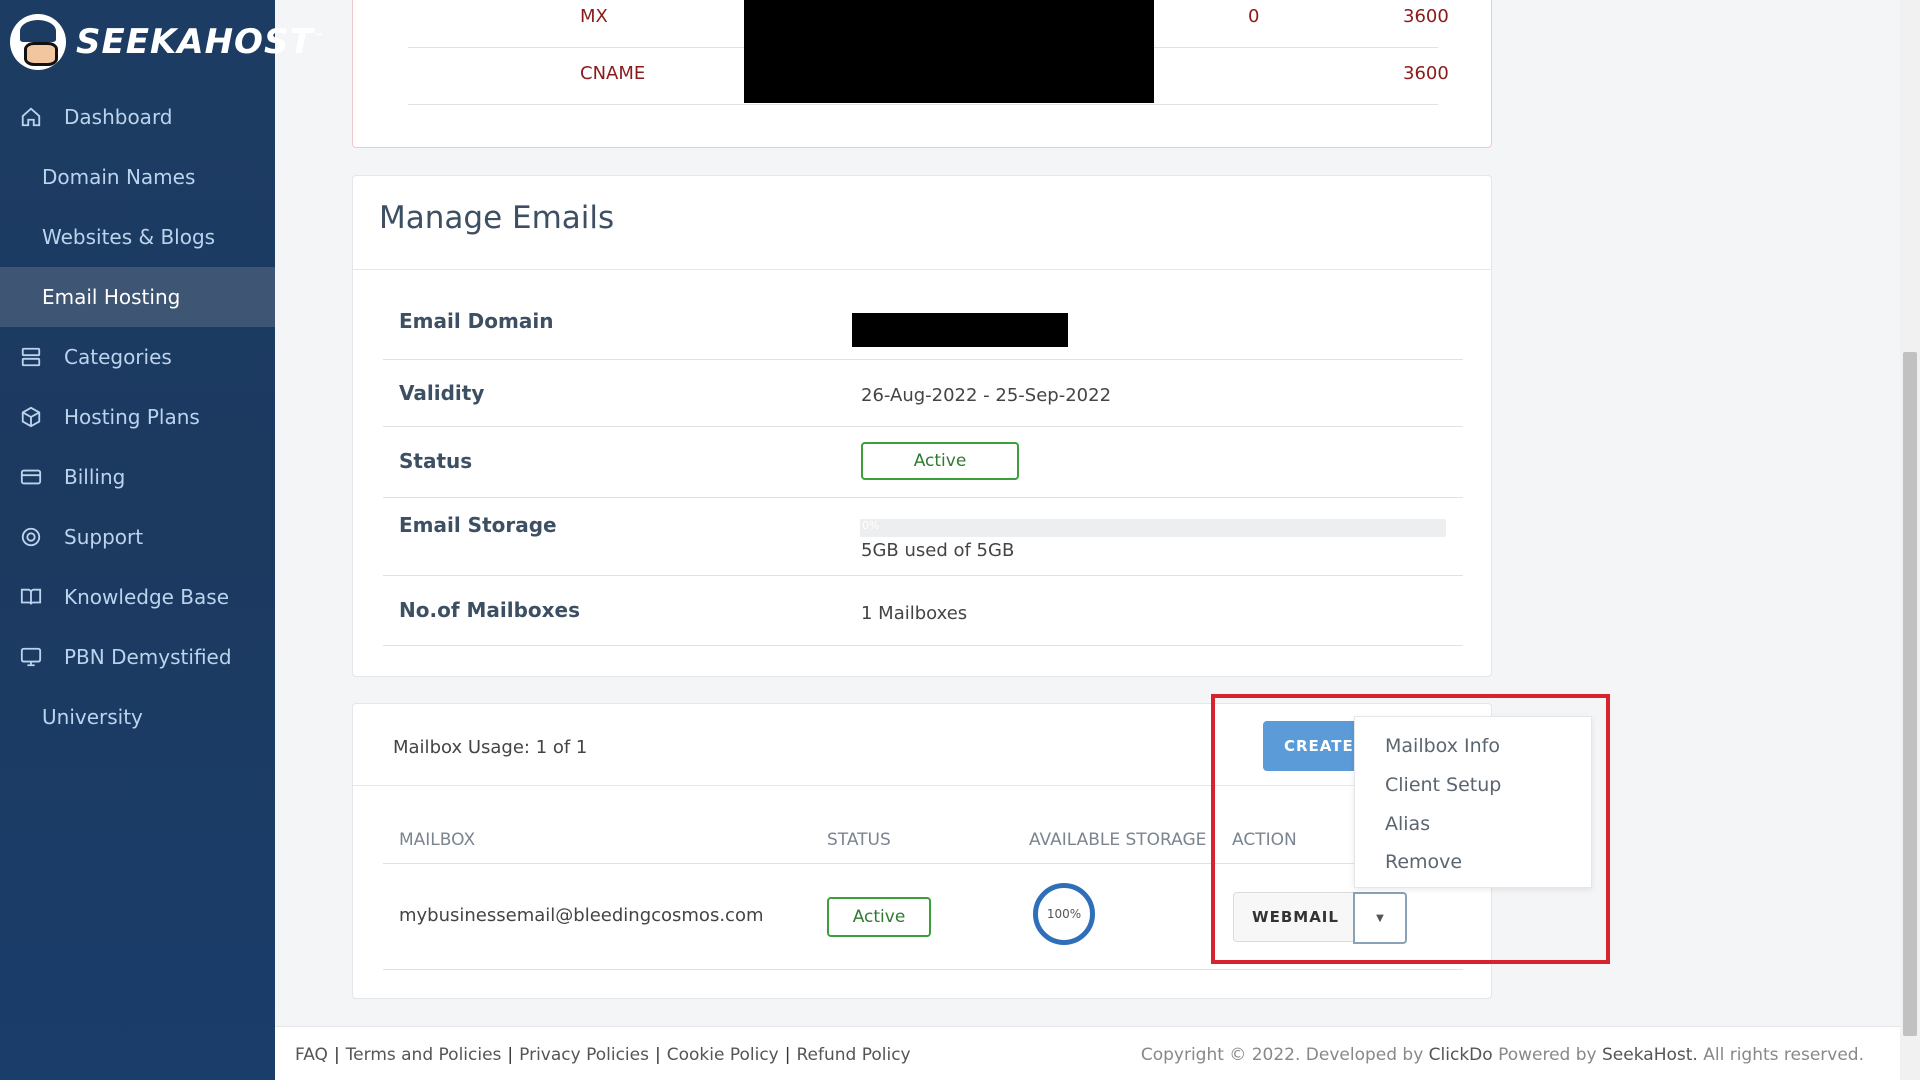 The width and height of the screenshot is (1920, 1080). Describe the element at coordinates (31, 417) in the screenshot. I see `box-icon` at that location.